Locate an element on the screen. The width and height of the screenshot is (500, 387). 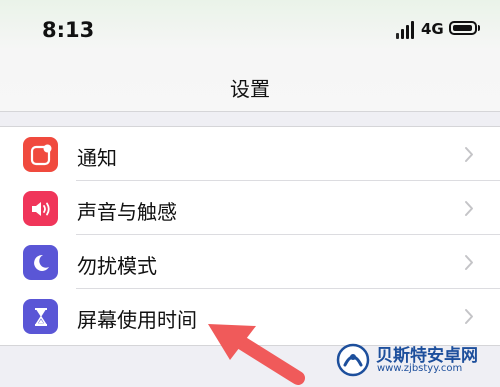
settings-item-notifications: 通知 is located at coordinates (250, 154).